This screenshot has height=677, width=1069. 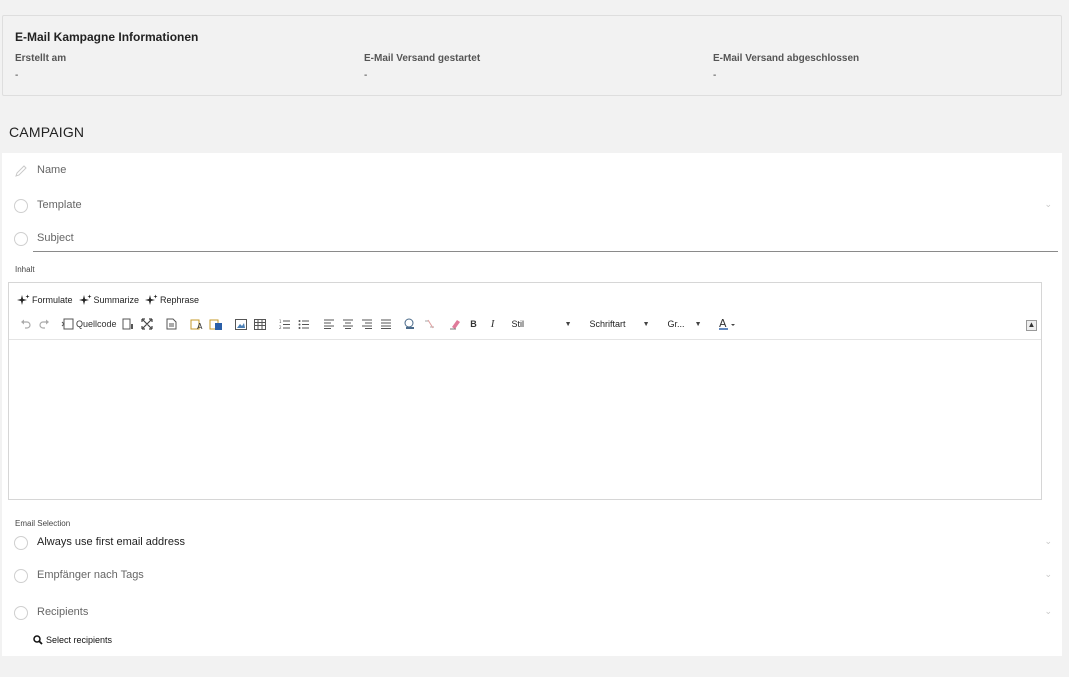 What do you see at coordinates (280, 327) in the screenshot?
I see `svg-text: 2` at bounding box center [280, 327].